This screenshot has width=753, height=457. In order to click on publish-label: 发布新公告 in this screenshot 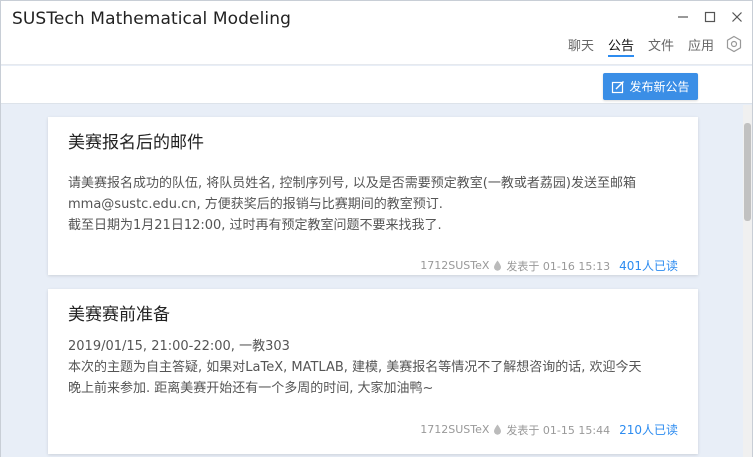, I will do `click(659, 87)`.